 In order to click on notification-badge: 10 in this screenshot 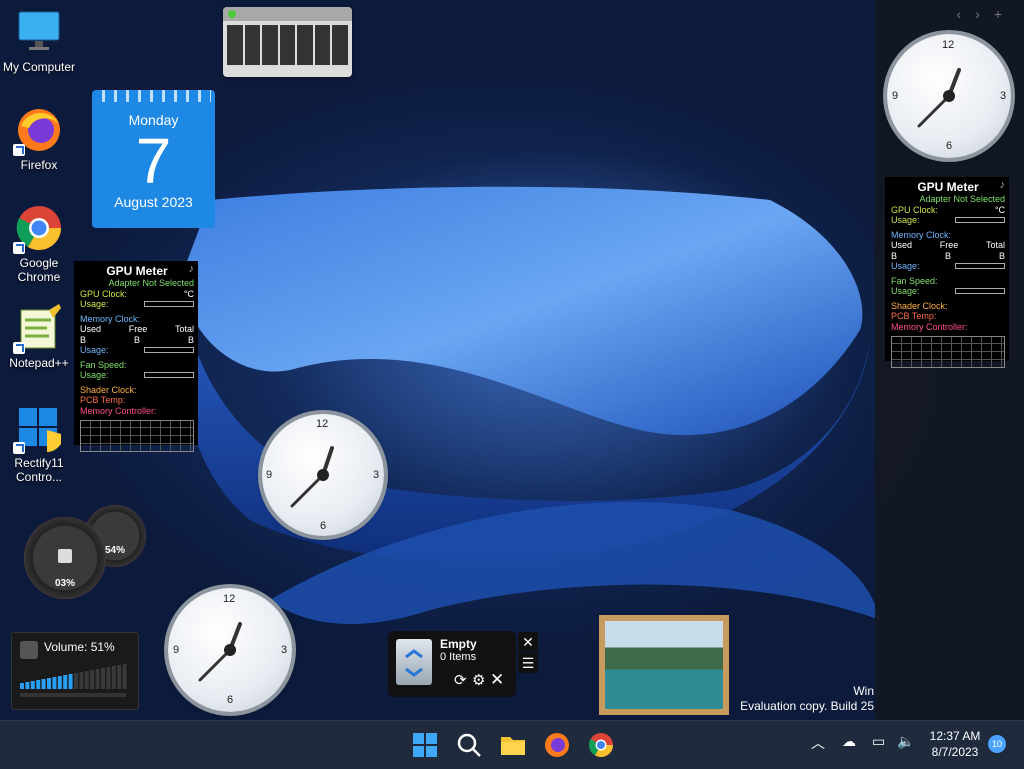, I will do `click(997, 744)`.